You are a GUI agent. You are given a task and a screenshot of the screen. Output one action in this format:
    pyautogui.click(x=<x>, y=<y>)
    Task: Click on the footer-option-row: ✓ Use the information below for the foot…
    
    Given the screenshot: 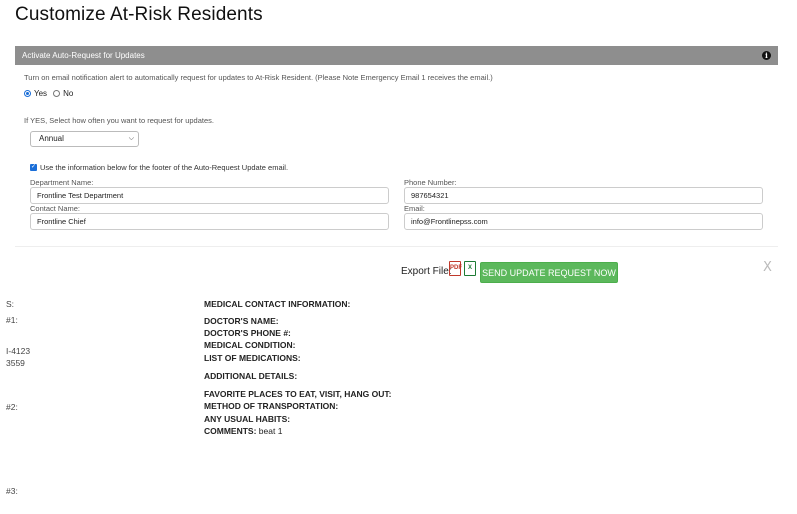 What is the action you would take?
    pyautogui.click(x=159, y=167)
    